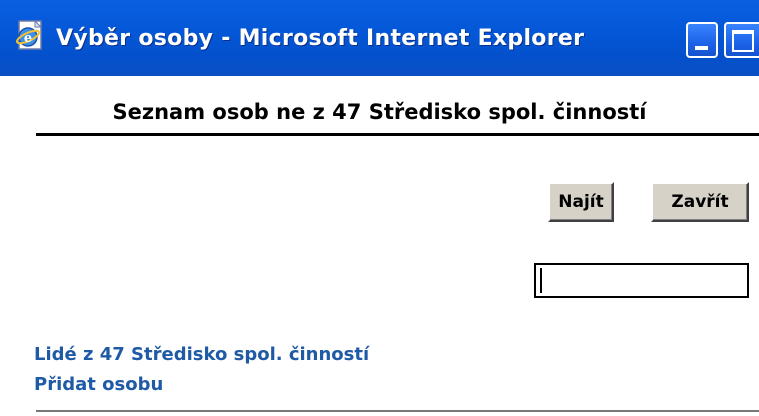 The width and height of the screenshot is (759, 416). I want to click on people-link: Lidé z 47 Středisko spol. činností, so click(201, 354).